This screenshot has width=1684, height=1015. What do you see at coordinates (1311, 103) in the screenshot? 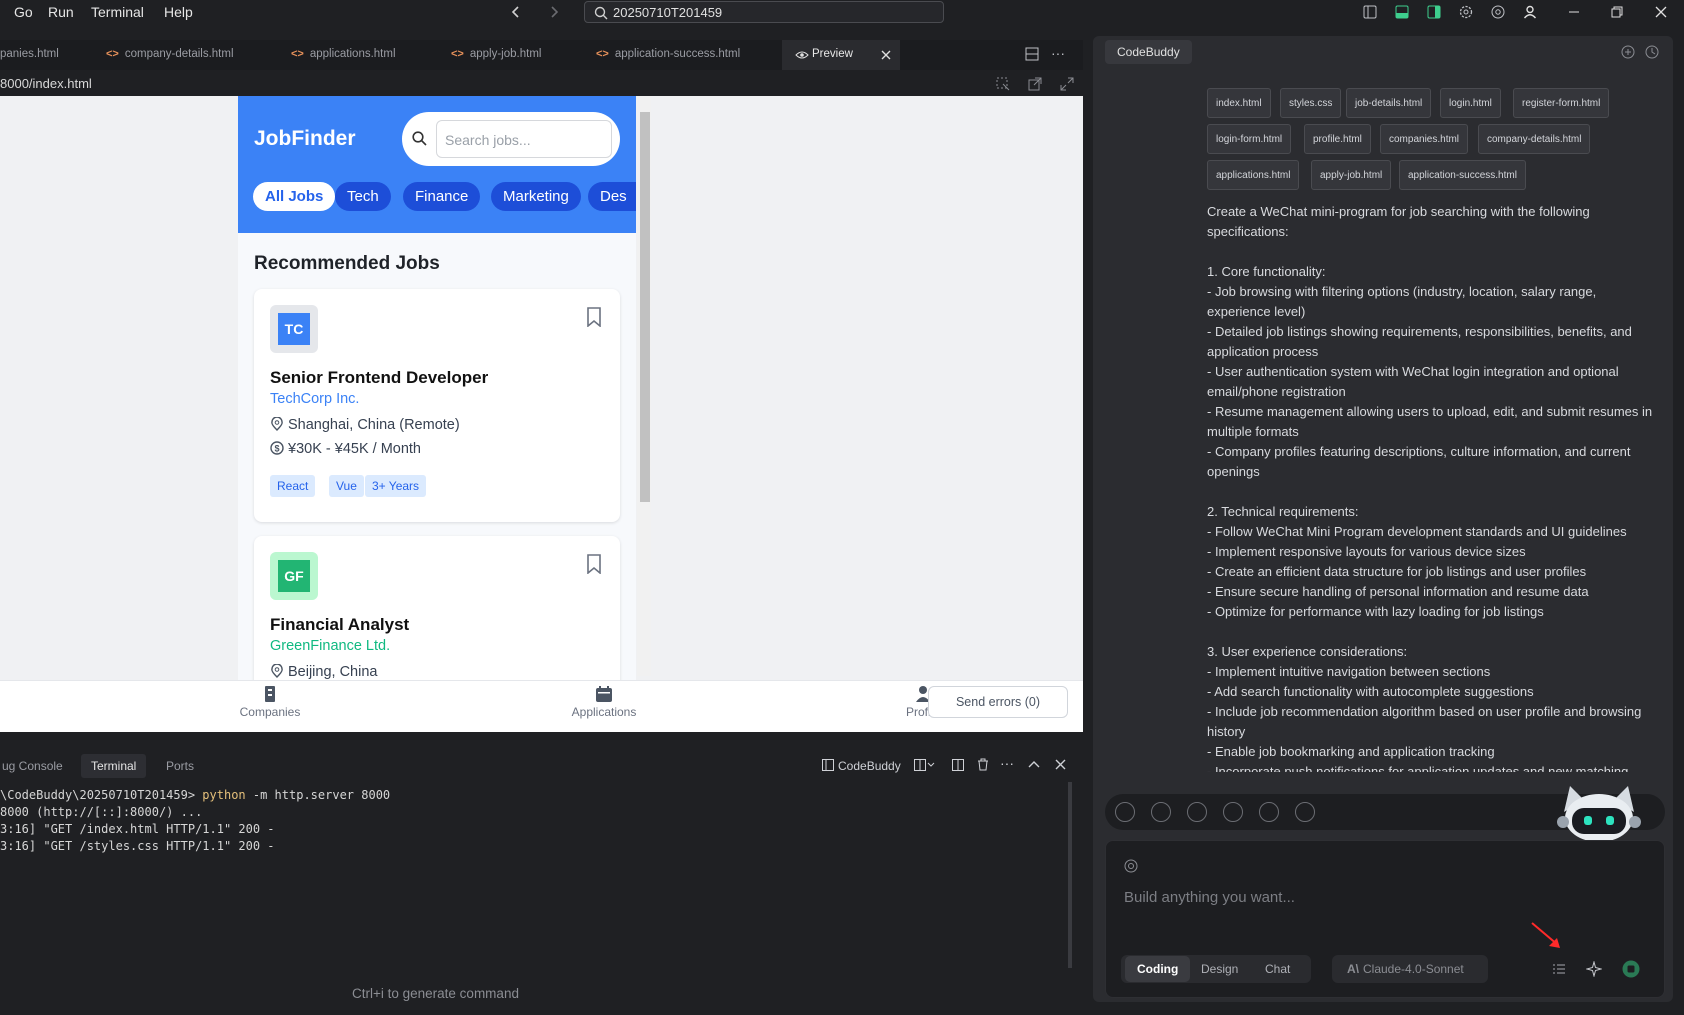
I see `file-chip: styles.css` at bounding box center [1311, 103].